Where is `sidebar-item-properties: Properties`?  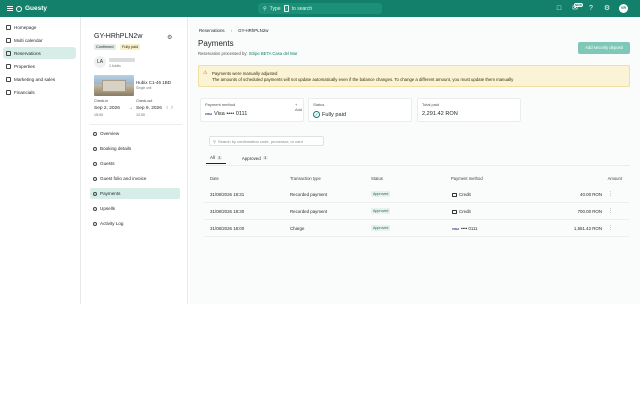 sidebar-item-properties: Properties is located at coordinates (39, 66).